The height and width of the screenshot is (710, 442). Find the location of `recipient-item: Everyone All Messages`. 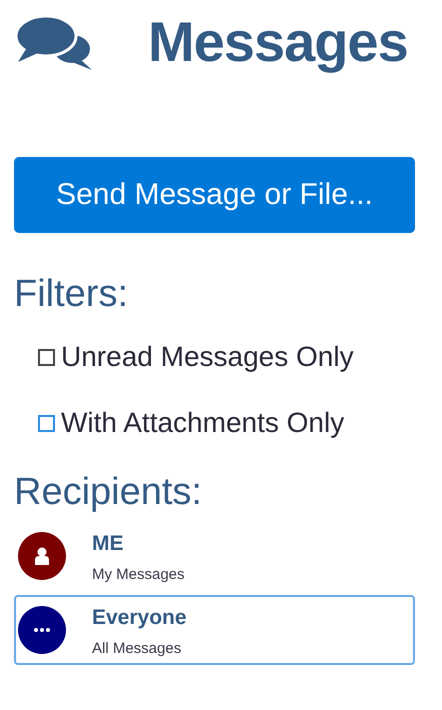

recipient-item: Everyone All Messages is located at coordinates (214, 630).